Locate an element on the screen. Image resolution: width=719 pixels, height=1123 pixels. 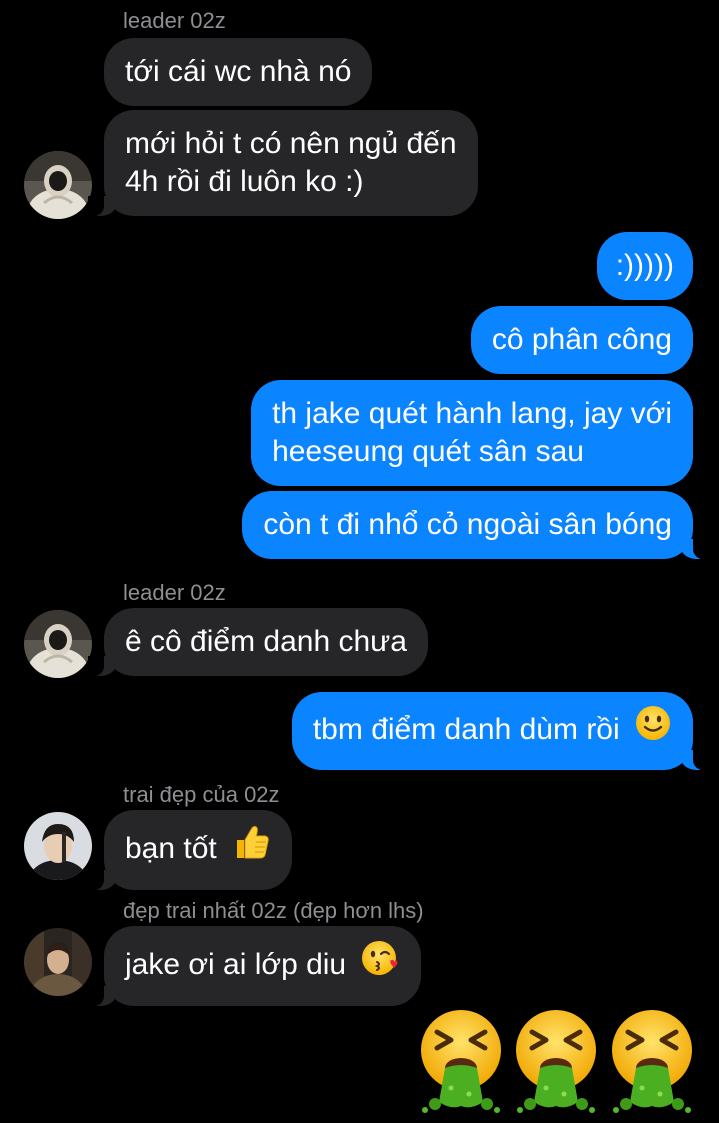
outgoing-message-bubble: :))))) is located at coordinates (644, 266).